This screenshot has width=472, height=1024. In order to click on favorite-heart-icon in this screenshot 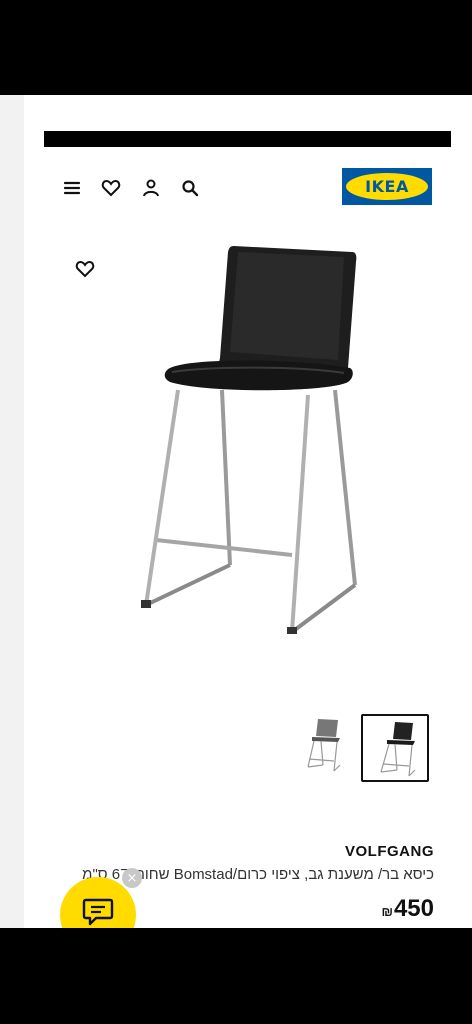, I will do `click(85, 269)`.